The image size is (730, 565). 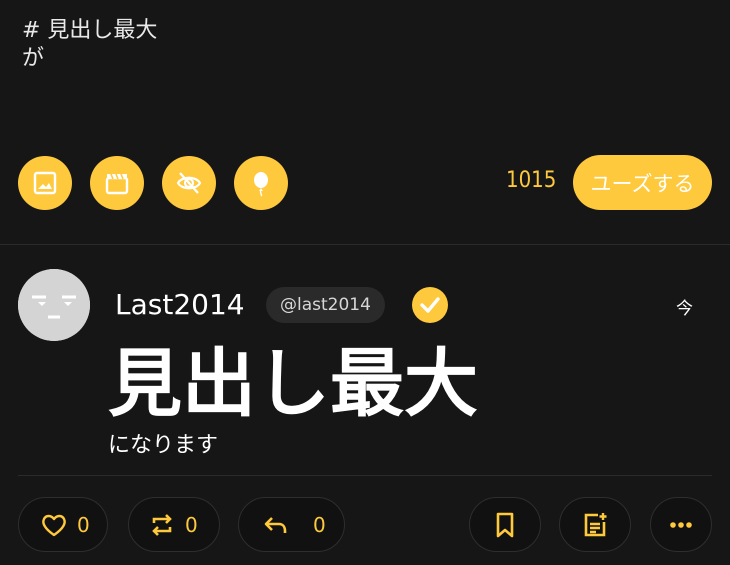 What do you see at coordinates (275, 524) in the screenshot?
I see `reply-icon` at bounding box center [275, 524].